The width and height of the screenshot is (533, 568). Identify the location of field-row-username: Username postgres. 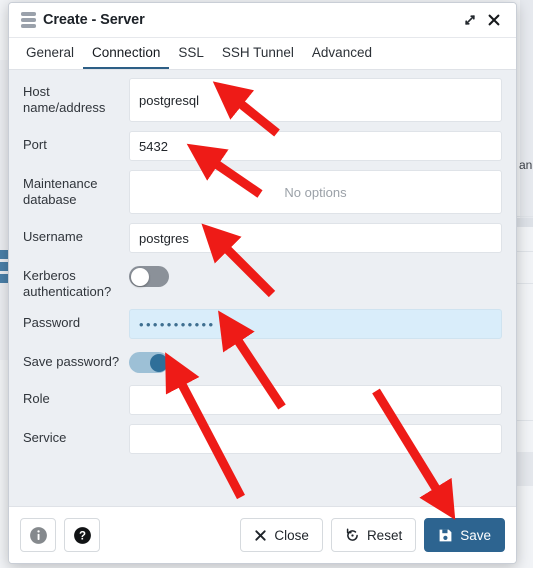
(262, 238).